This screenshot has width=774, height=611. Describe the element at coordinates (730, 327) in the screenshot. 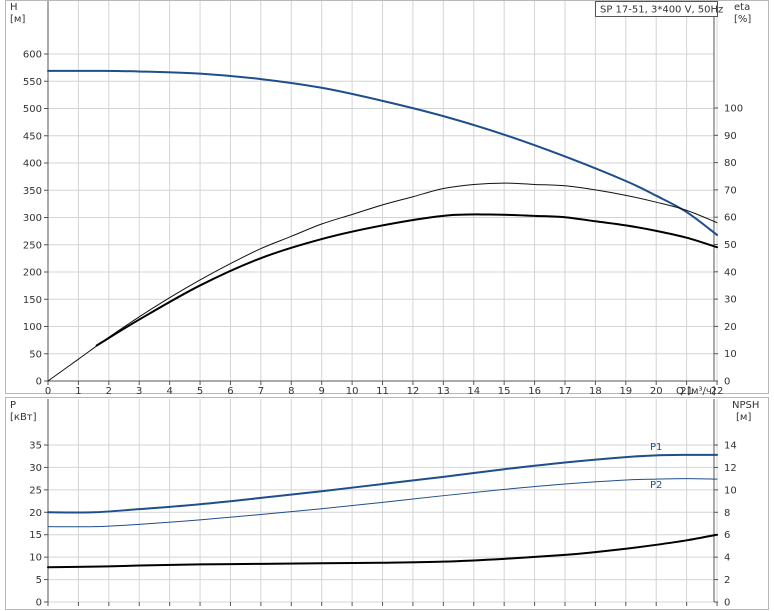

I see `top-right-tick-label: 20` at that location.